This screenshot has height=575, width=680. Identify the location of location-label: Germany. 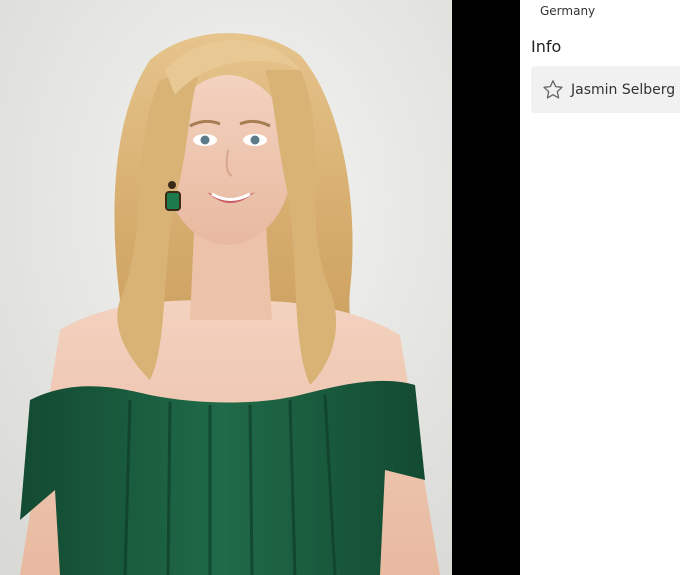
(568, 11).